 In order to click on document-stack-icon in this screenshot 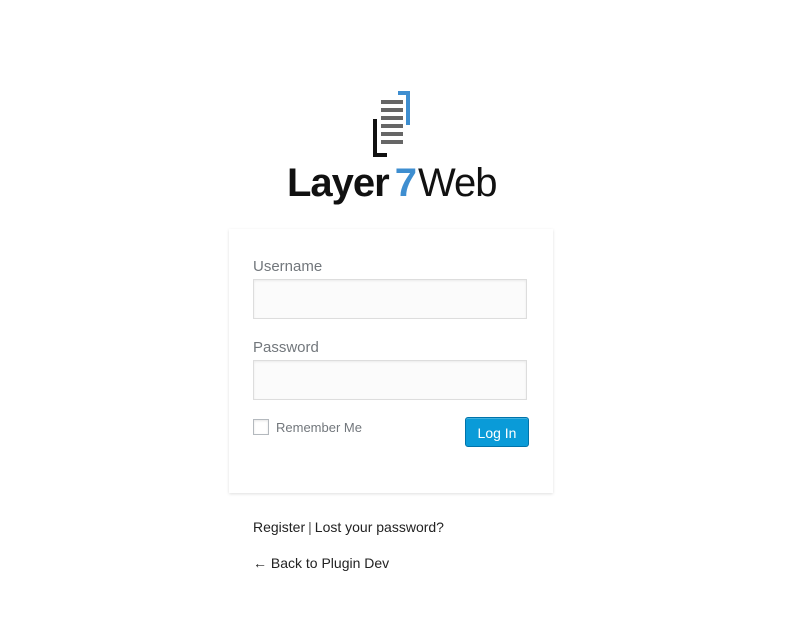, I will do `click(391, 124)`.